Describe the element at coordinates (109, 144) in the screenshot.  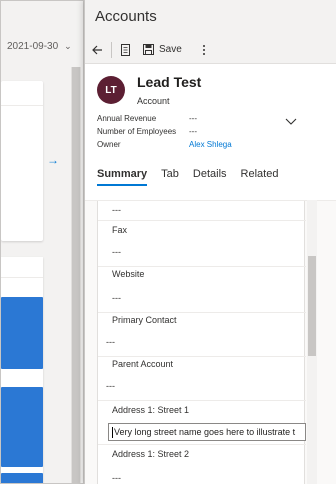
I see `field-label: Owner` at that location.